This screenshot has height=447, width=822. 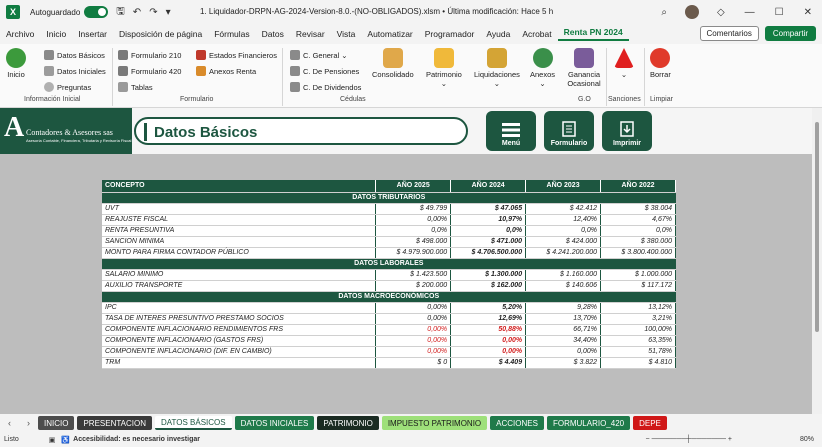 What do you see at coordinates (563, 286) in the screenshot?
I see `value-cell: $ 140.606` at bounding box center [563, 286].